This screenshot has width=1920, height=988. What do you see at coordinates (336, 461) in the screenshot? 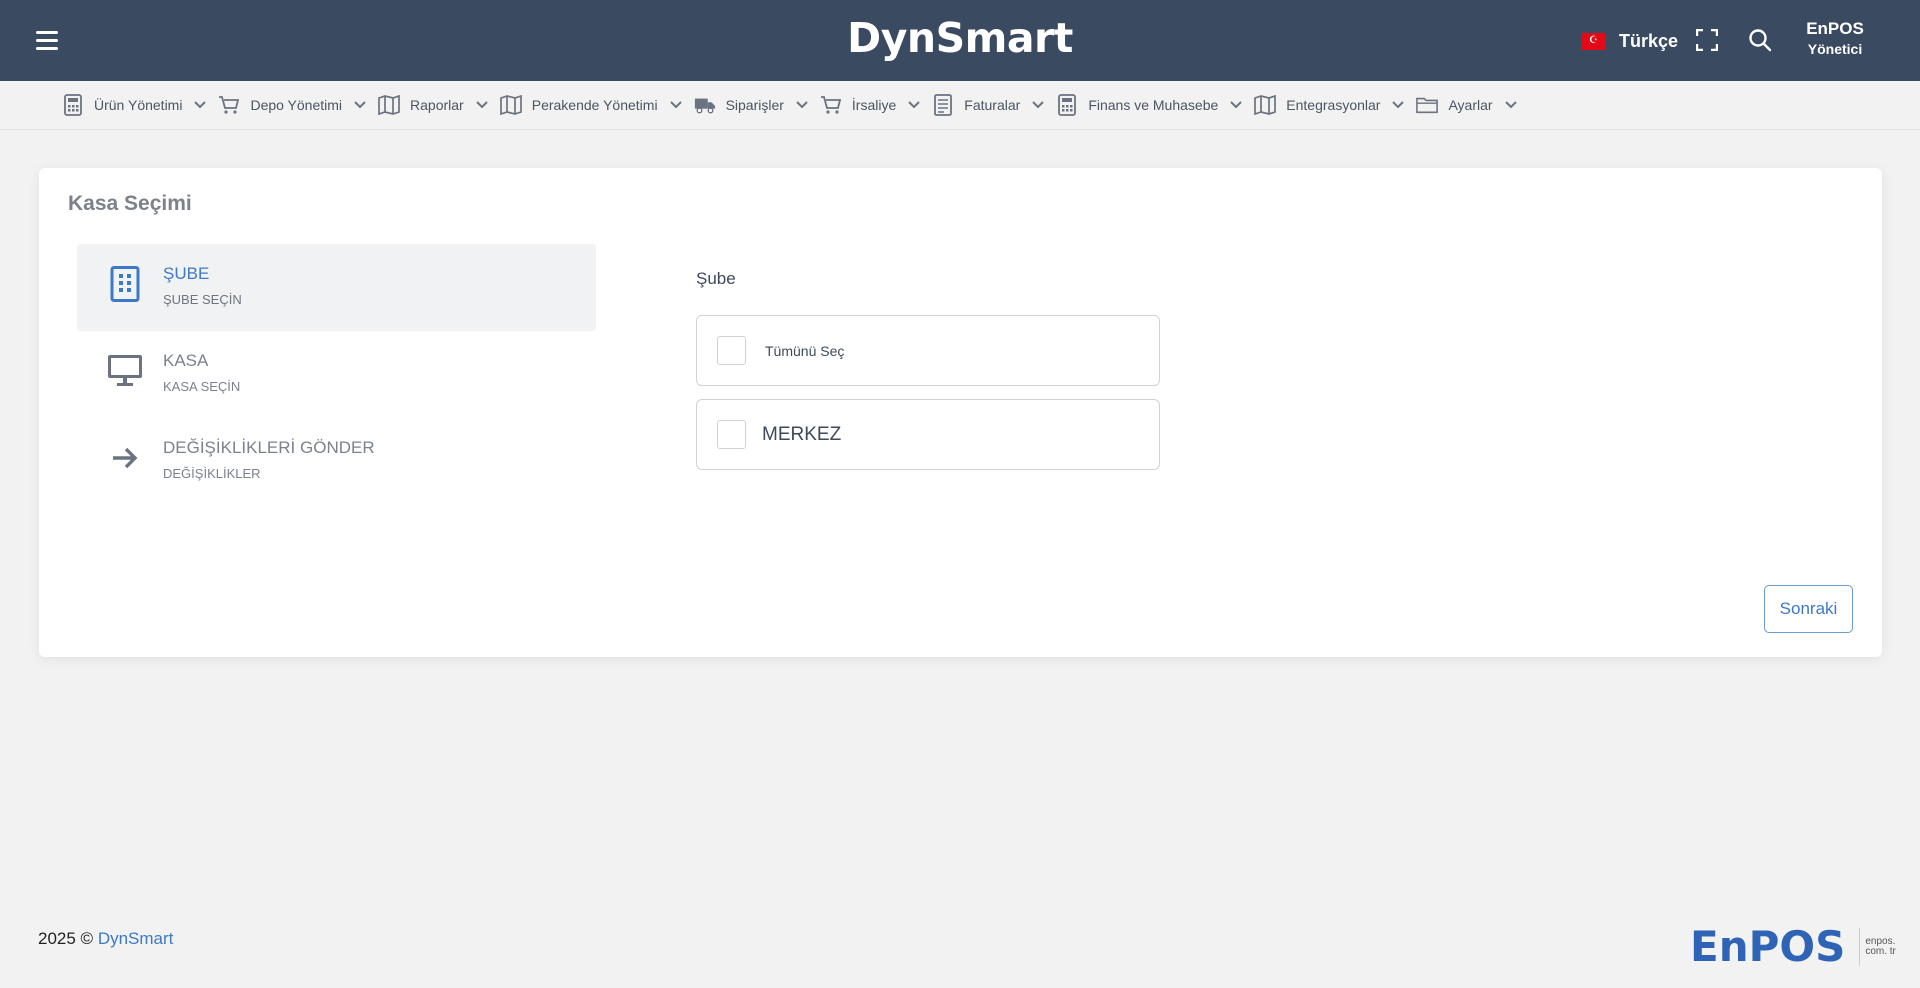
I see `step-degisiklikleri-gonder: DEĞİŞİKLİKLERİ GÖNDER DEĞİŞİKLİKLER` at bounding box center [336, 461].